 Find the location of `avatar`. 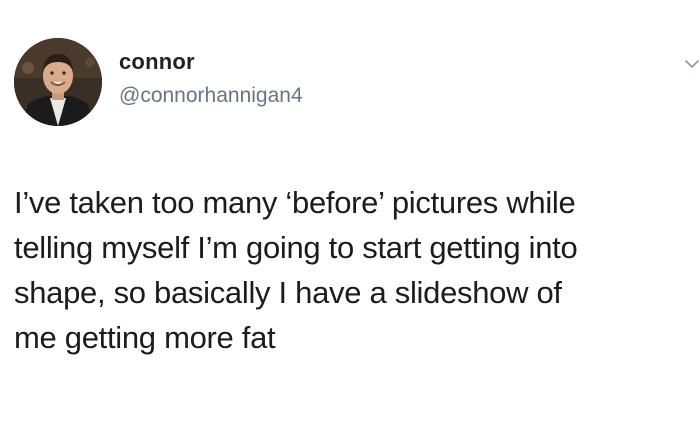

avatar is located at coordinates (58, 82).